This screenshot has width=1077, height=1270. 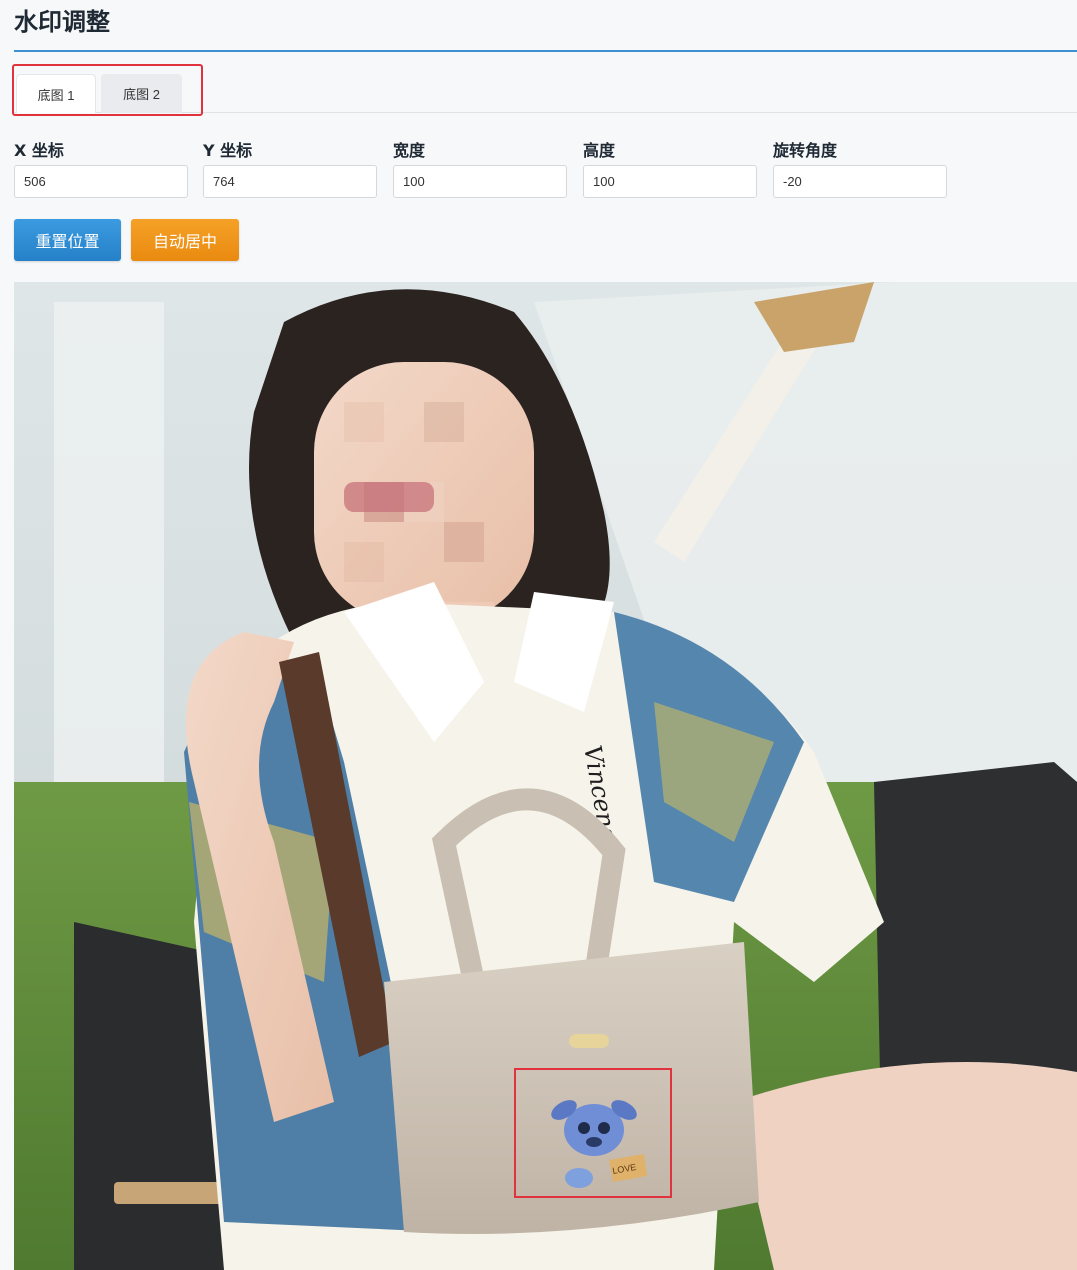 I want to click on tab-base-image-1: 底图 1, so click(x=56, y=93).